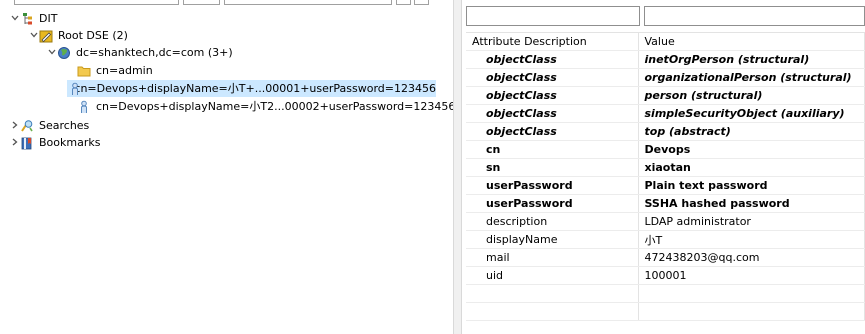 This screenshot has width=865, height=334. Describe the element at coordinates (27, 126) in the screenshot. I see `search-icon` at that location.